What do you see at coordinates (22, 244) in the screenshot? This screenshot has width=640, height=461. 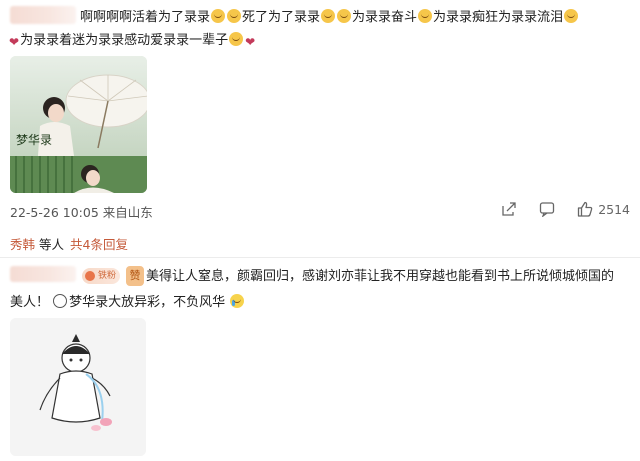 I see `reply-user-name: 秀韩` at bounding box center [22, 244].